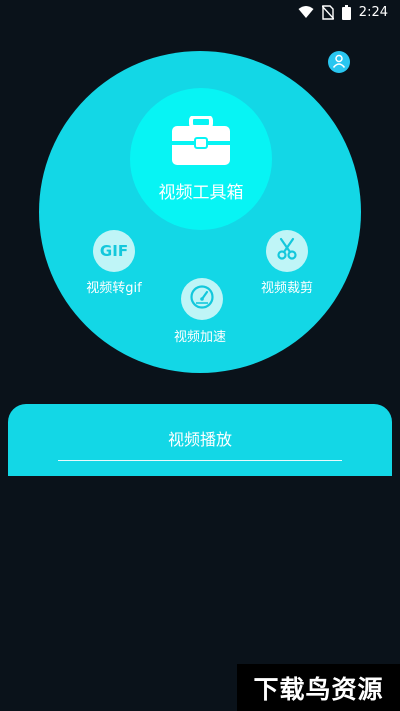 The width and height of the screenshot is (400, 711). I want to click on watermark: 下载鸟资源, so click(318, 687).